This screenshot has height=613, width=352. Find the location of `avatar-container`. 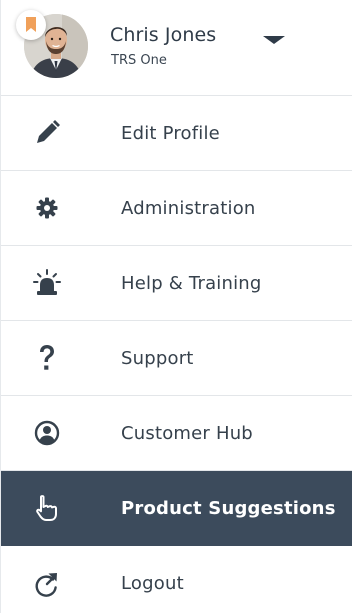

avatar-container is located at coordinates (52, 44).